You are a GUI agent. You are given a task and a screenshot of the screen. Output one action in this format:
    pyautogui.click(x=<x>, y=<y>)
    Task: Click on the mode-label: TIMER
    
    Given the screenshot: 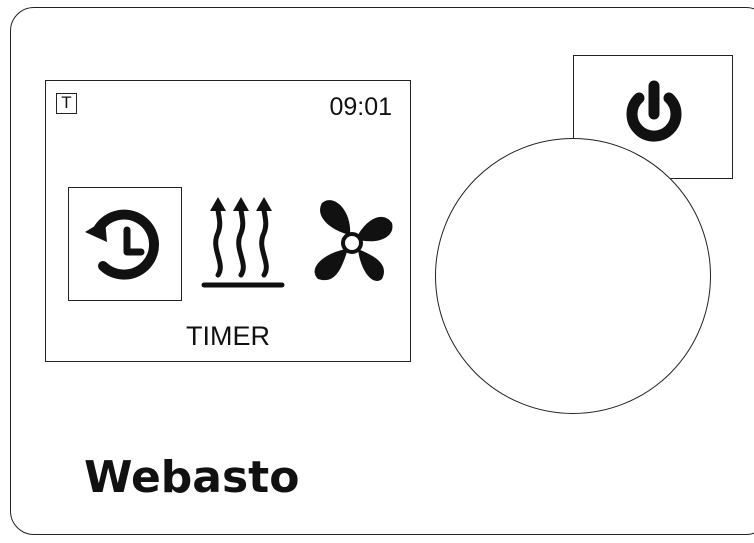 What is the action you would take?
    pyautogui.click(x=228, y=336)
    